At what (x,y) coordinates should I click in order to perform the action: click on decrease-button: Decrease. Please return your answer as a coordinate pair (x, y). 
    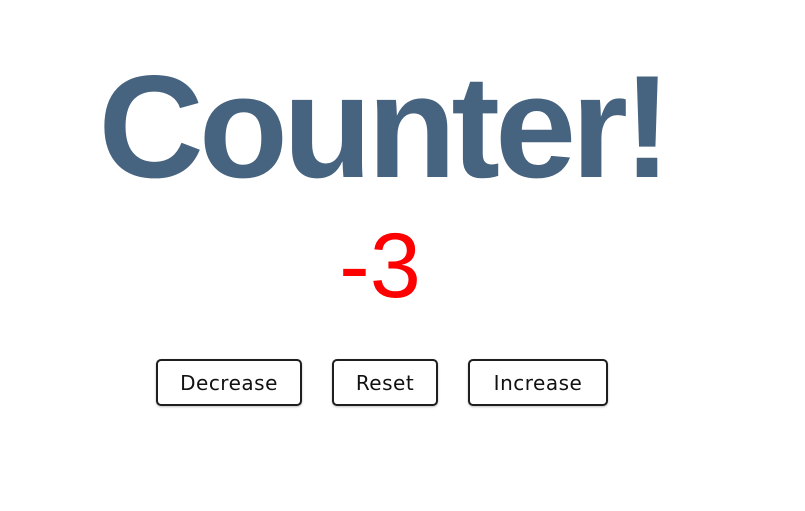
    Looking at the image, I should click on (229, 382).